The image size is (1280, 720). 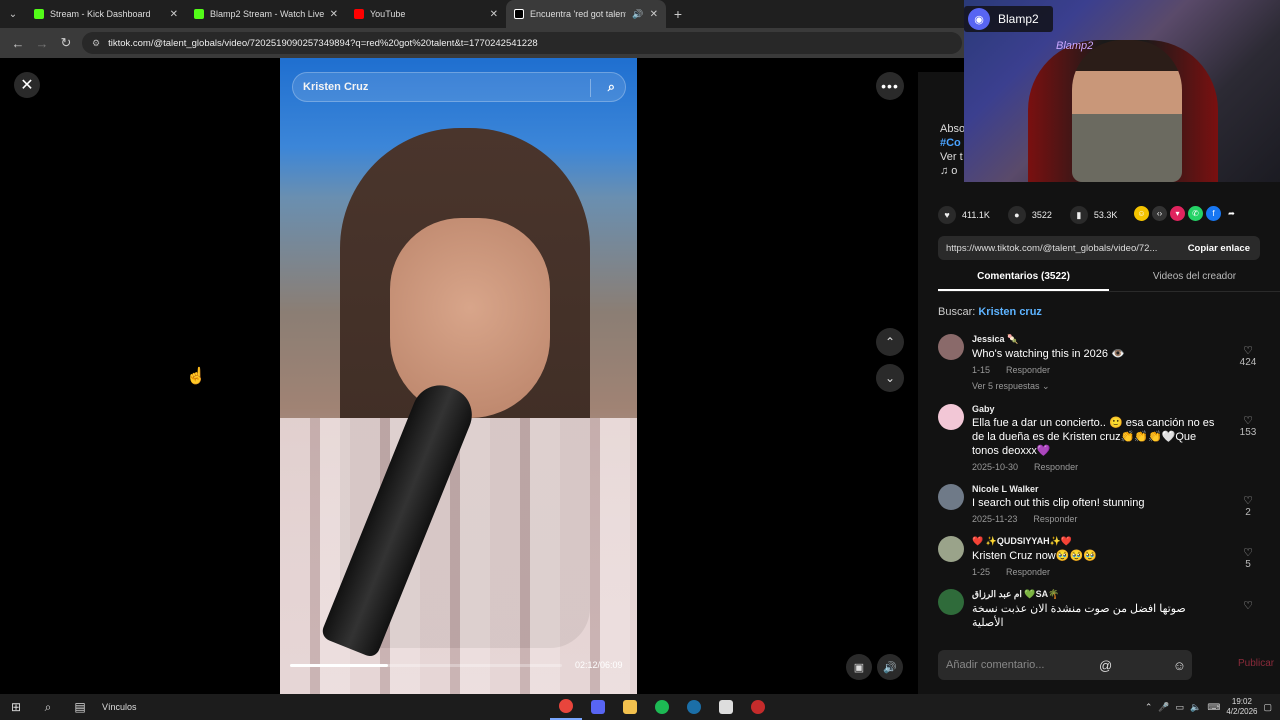 What do you see at coordinates (758, 707) in the screenshot?
I see `obs-icon` at bounding box center [758, 707].